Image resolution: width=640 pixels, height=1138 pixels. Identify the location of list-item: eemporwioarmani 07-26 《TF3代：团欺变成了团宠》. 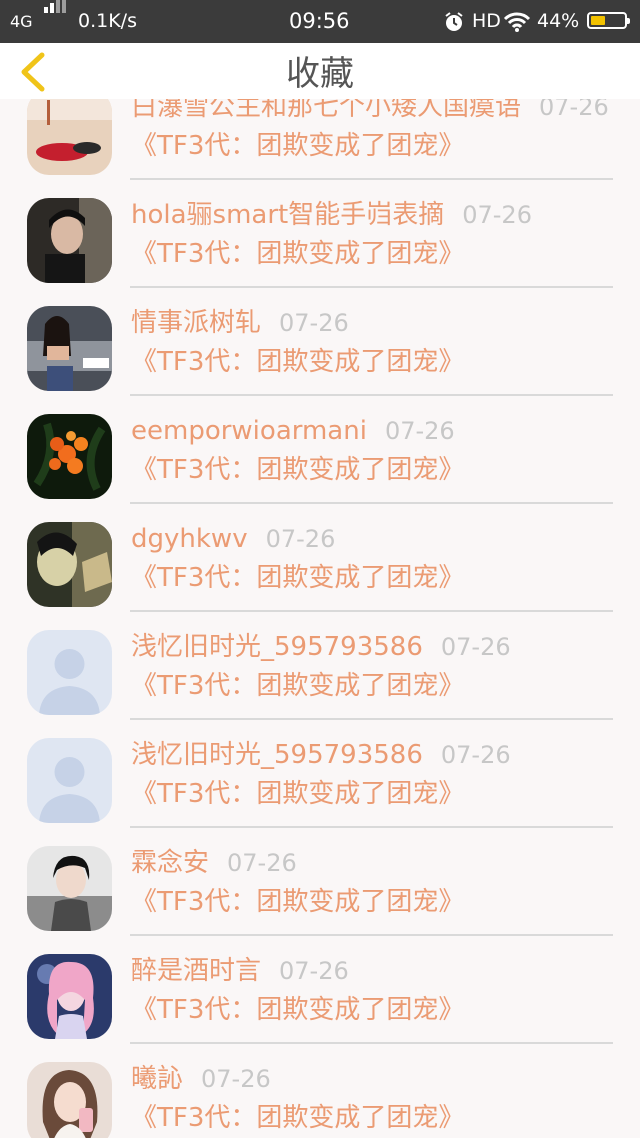
(320, 451).